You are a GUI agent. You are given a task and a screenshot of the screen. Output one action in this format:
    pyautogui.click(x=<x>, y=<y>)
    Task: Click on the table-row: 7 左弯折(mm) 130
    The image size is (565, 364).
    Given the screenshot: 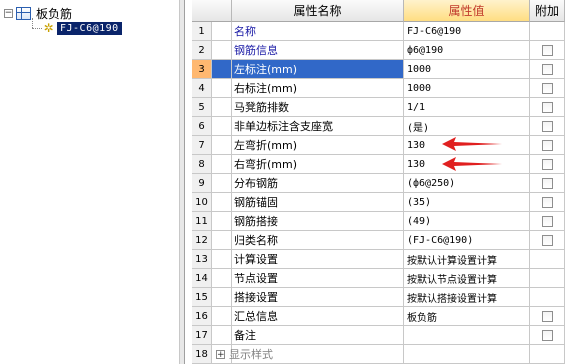 What is the action you would take?
    pyautogui.click(x=378, y=145)
    